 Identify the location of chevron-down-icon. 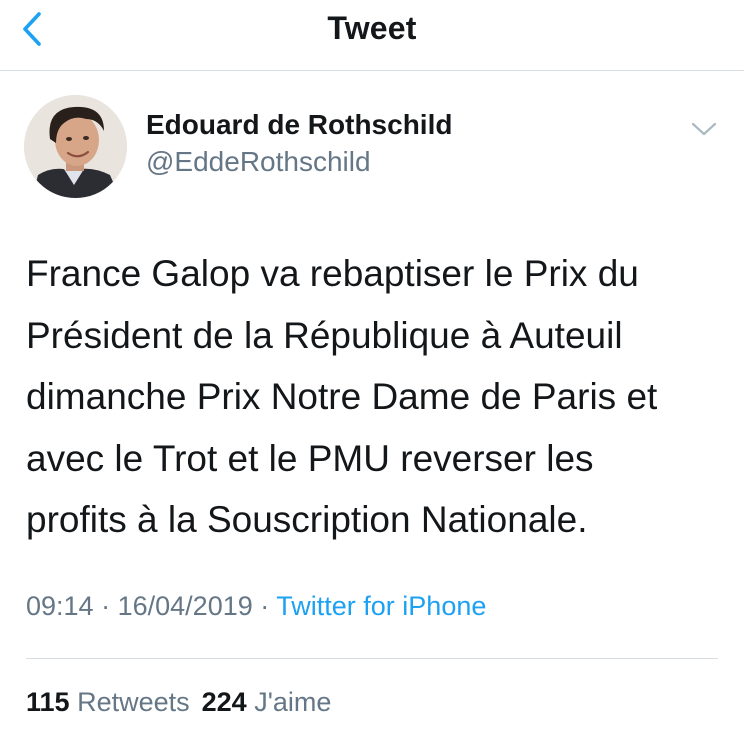
(704, 129).